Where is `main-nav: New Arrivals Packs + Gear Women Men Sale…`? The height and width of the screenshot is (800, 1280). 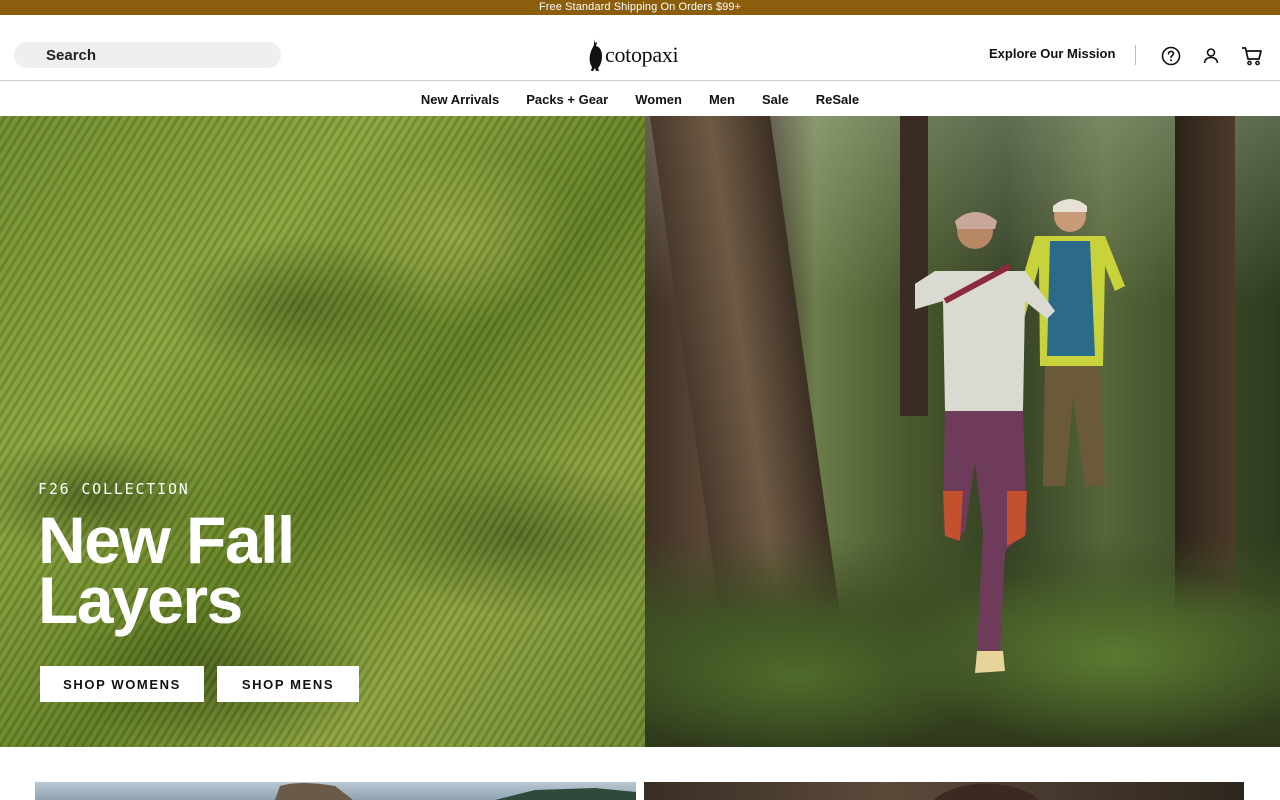 main-nav: New Arrivals Packs + Gear Women Men Sale… is located at coordinates (640, 99).